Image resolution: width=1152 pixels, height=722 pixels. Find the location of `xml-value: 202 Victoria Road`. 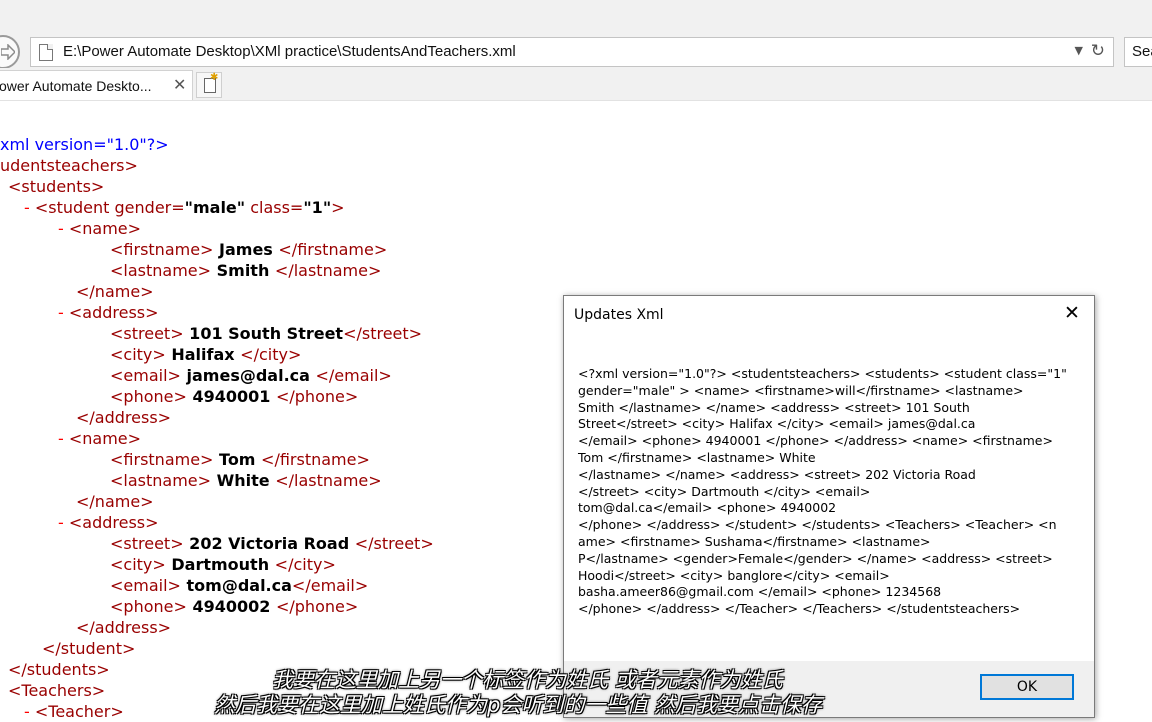

xml-value: 202 Victoria Road is located at coordinates (269, 543).